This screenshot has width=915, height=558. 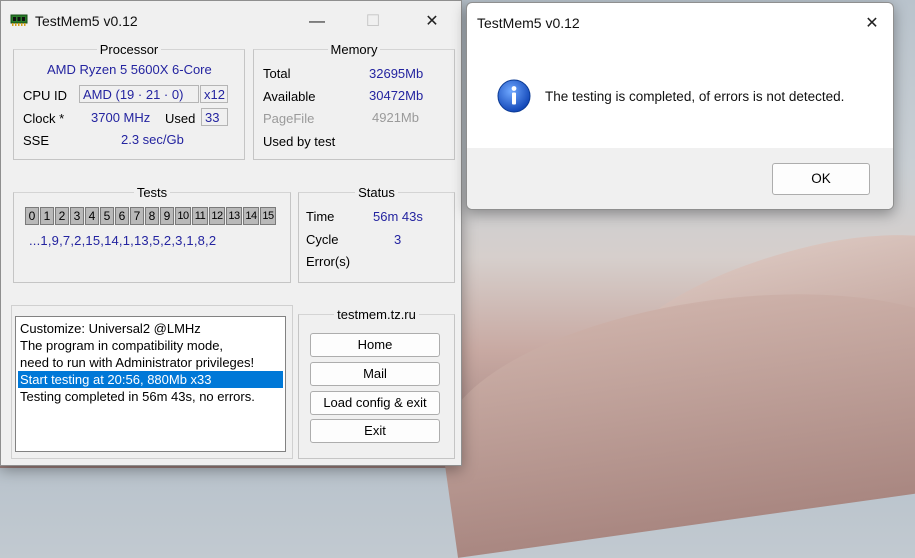 What do you see at coordinates (396, 73) in the screenshot?
I see `total-memory-value: 32695Mb` at bounding box center [396, 73].